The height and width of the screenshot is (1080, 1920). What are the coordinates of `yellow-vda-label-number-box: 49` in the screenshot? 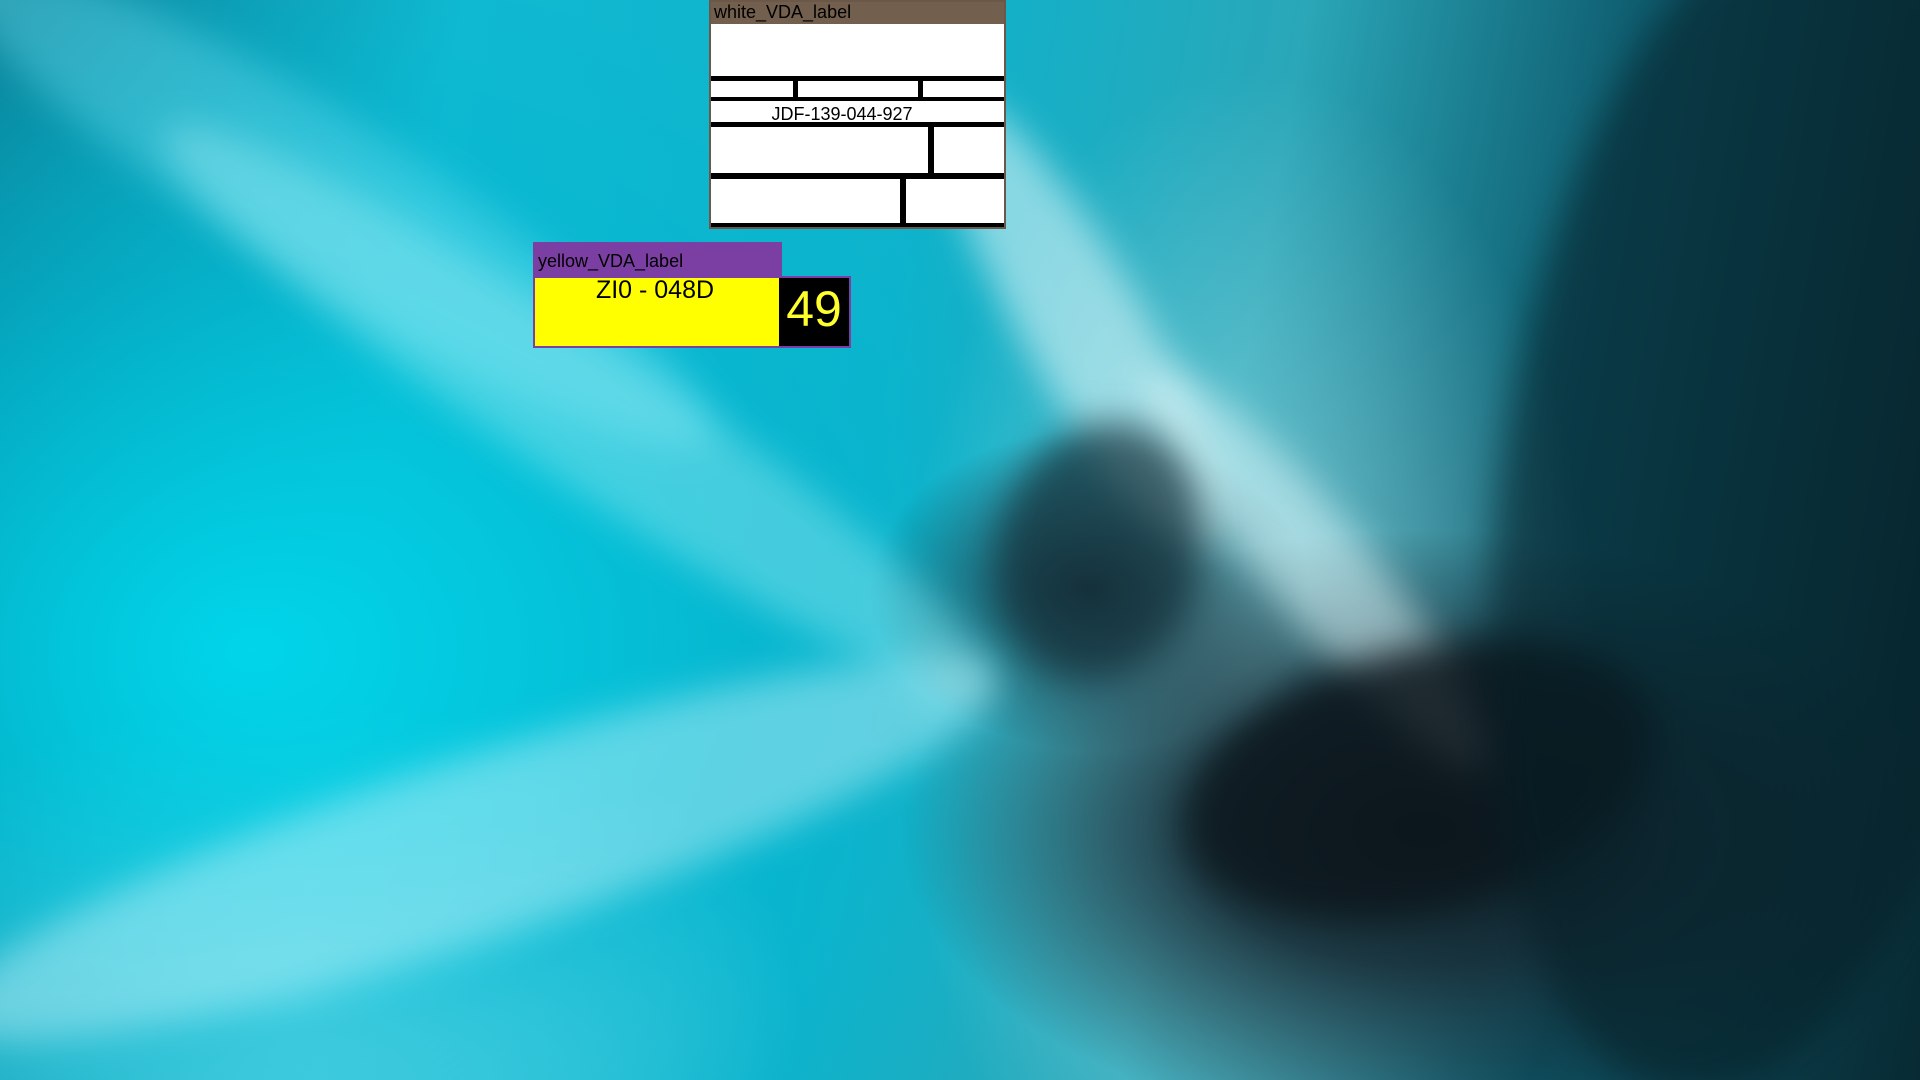 It's located at (814, 312).